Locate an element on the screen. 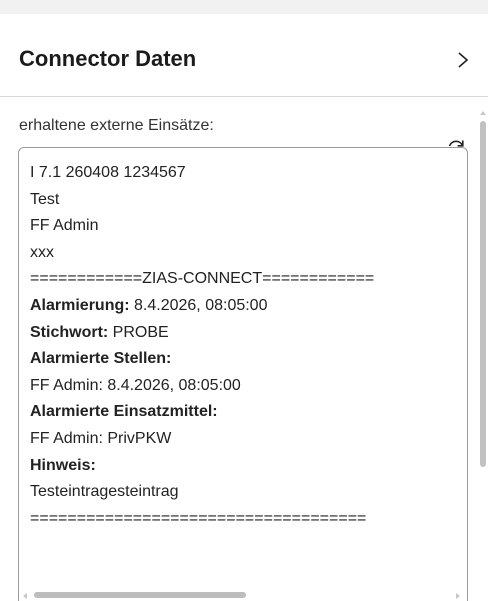 This screenshot has width=488, height=601. scroll-left-arrow-icon is located at coordinates (25, 596).